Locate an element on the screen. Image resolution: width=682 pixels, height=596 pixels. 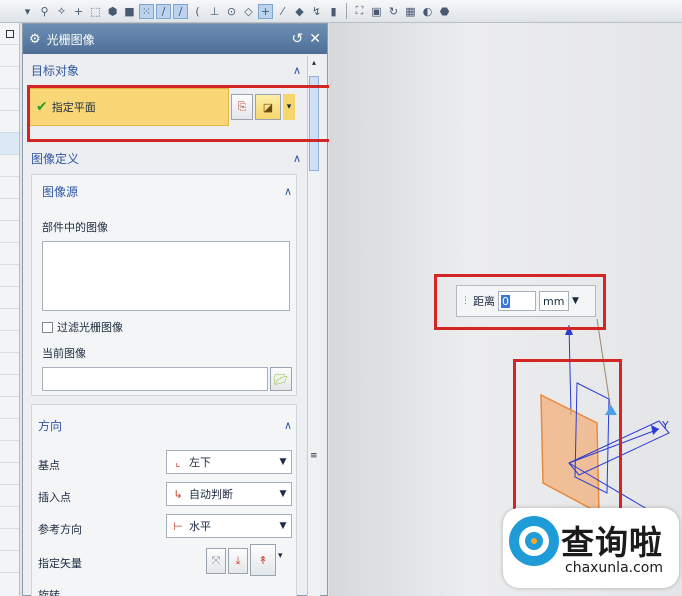
ref-direction-label: 参考方向 is located at coordinates (60, 529).